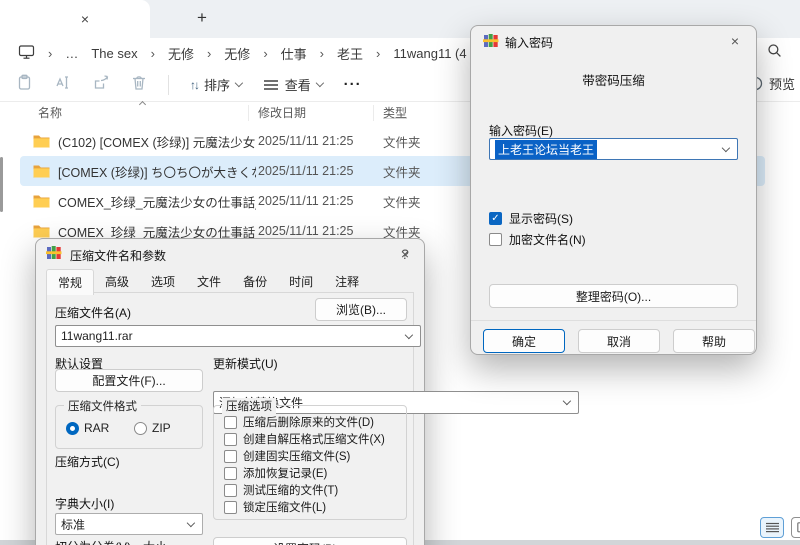 The height and width of the screenshot is (545, 800). I want to click on sort-button: ↑↓ 排序, so click(216, 84).